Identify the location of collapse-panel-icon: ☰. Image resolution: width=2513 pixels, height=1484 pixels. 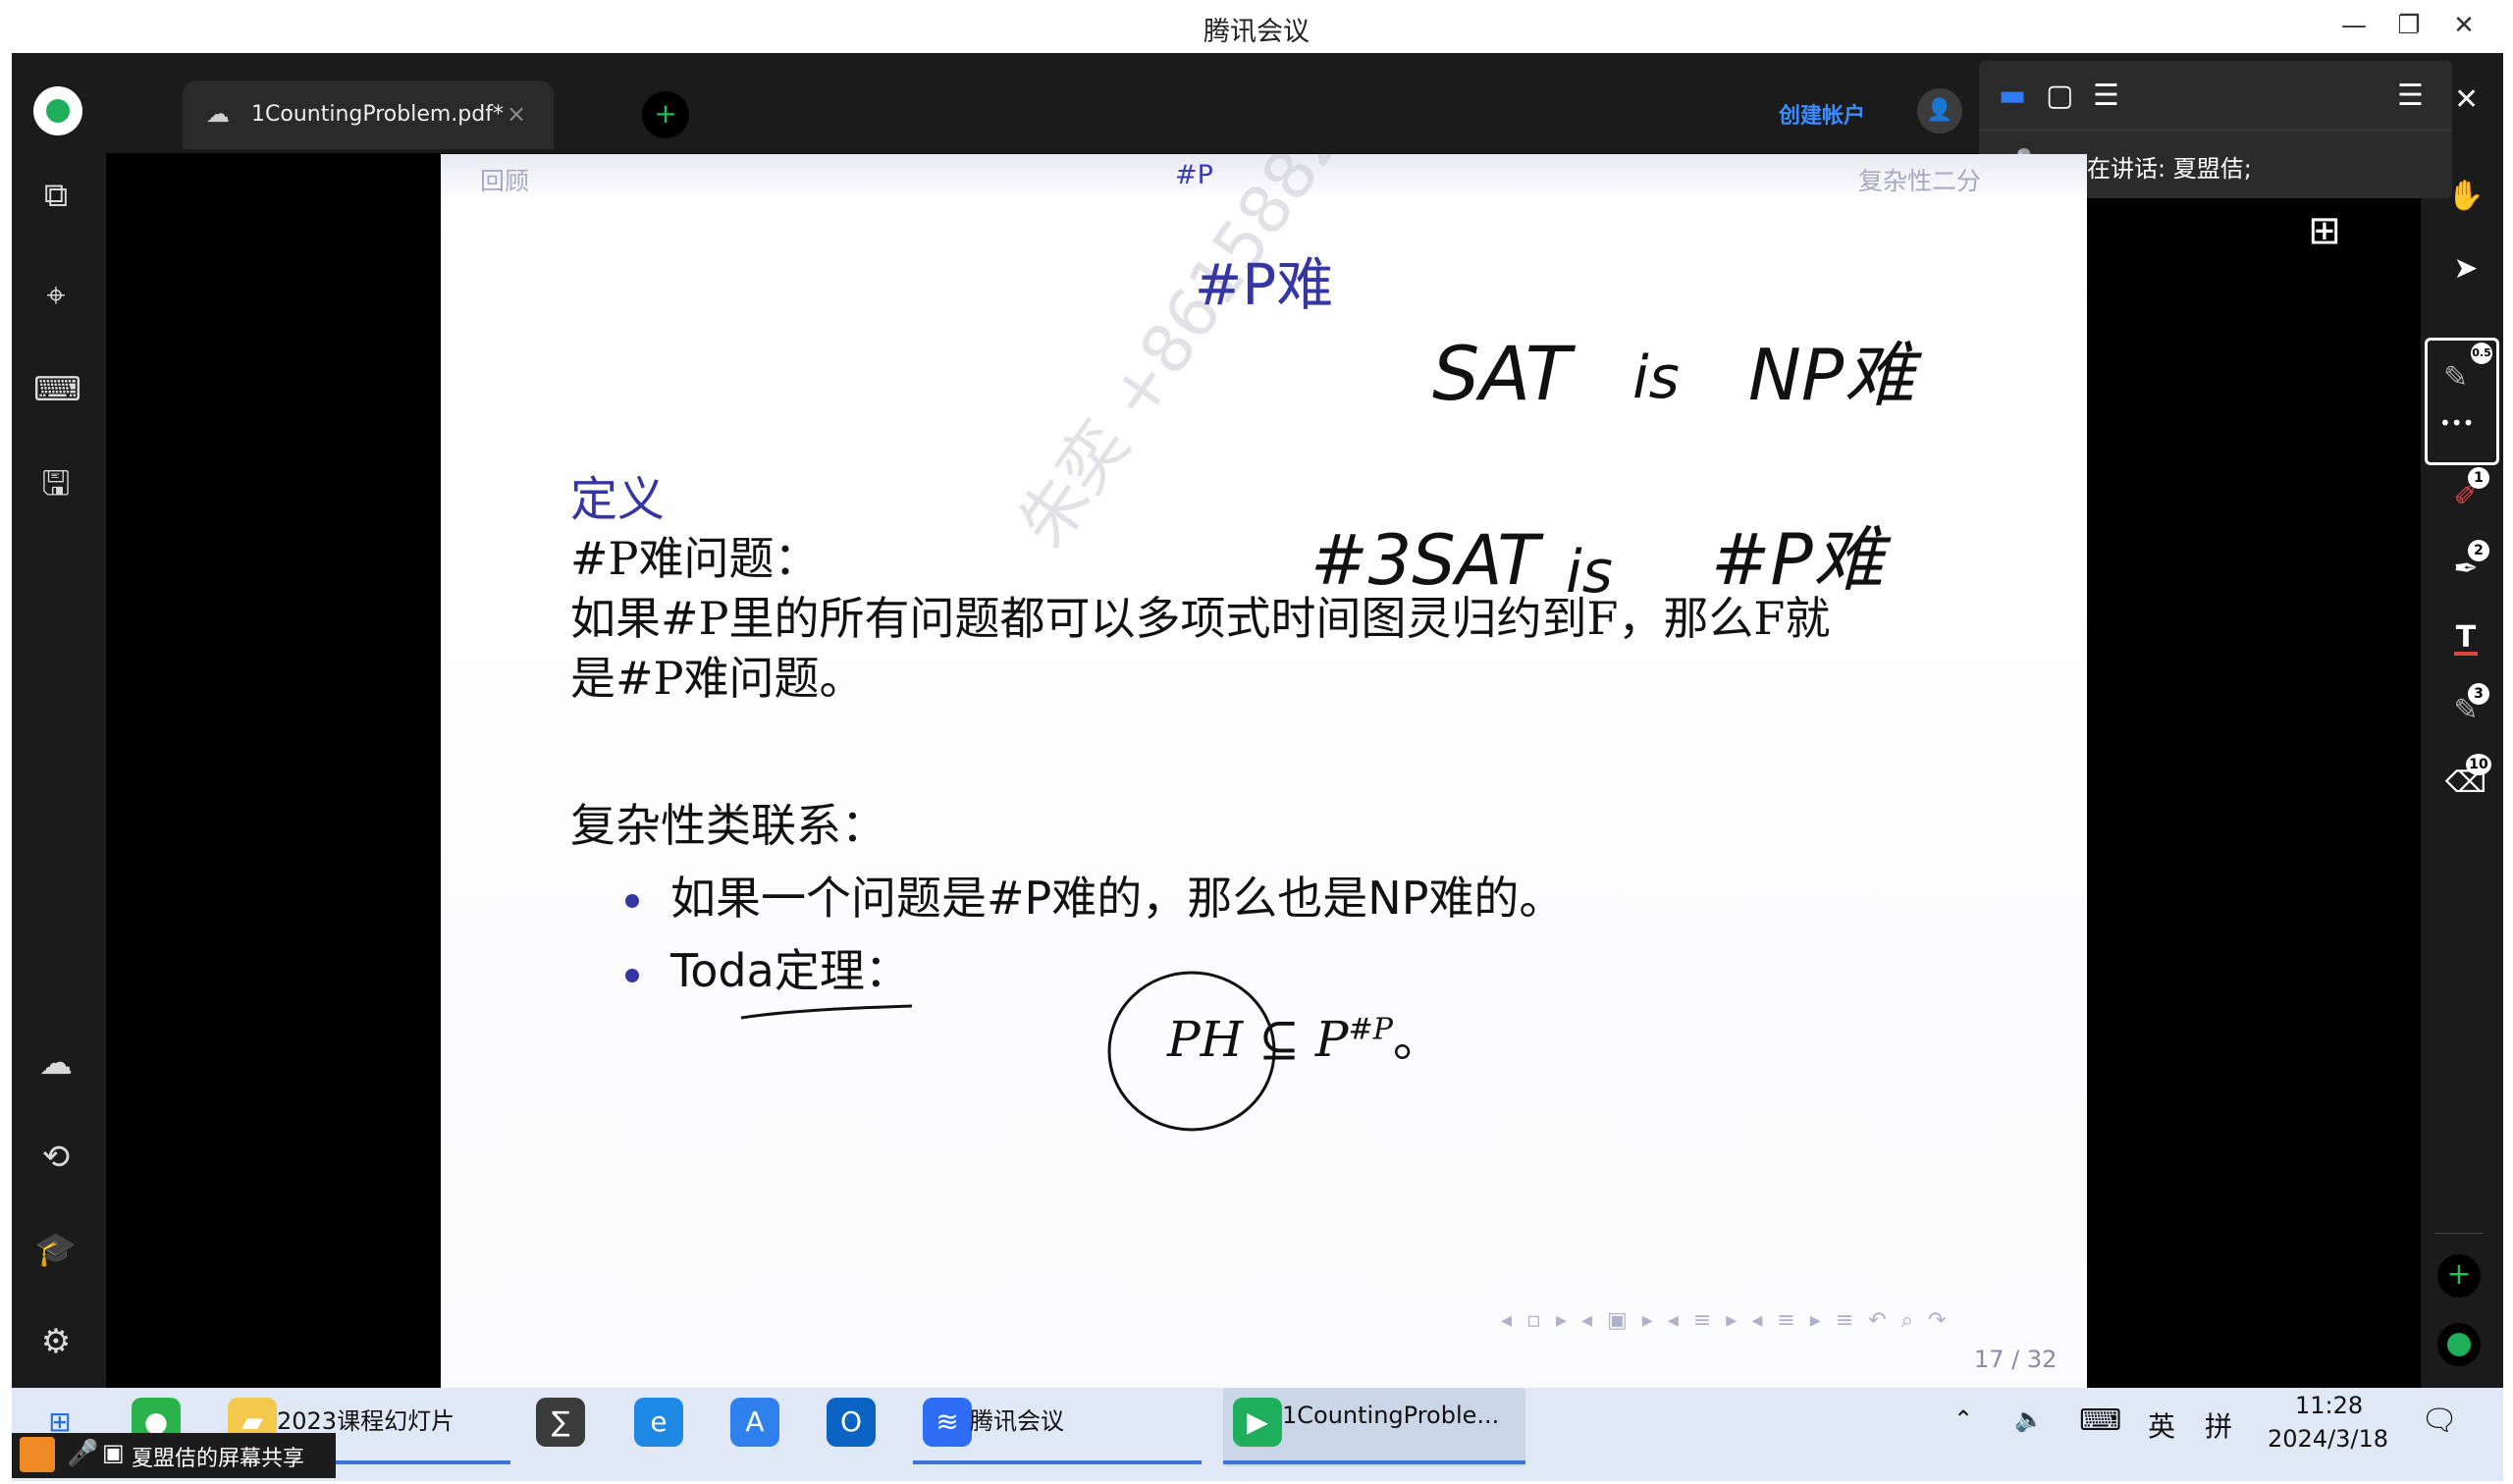
(2411, 96).